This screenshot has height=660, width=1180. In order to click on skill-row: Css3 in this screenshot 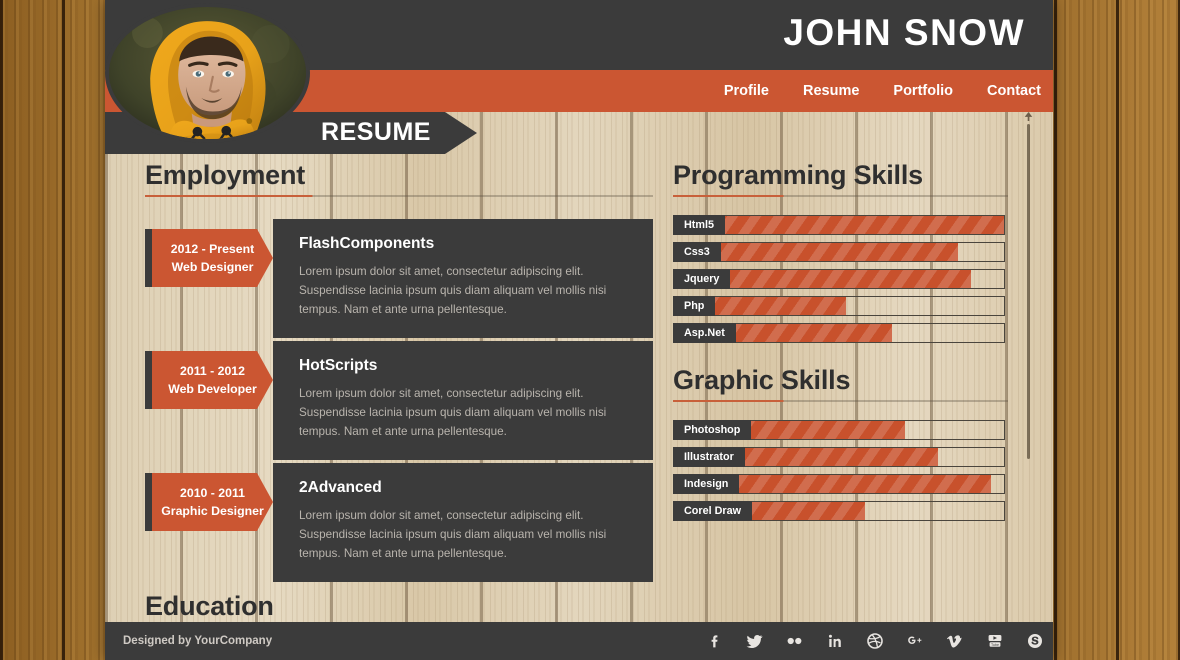, I will do `click(840, 252)`.